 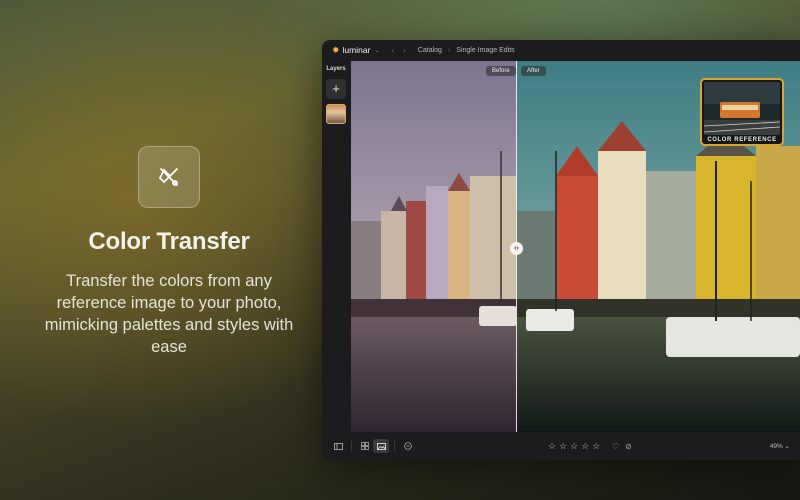 I want to click on layer-thumbnail, so click(x=336, y=114).